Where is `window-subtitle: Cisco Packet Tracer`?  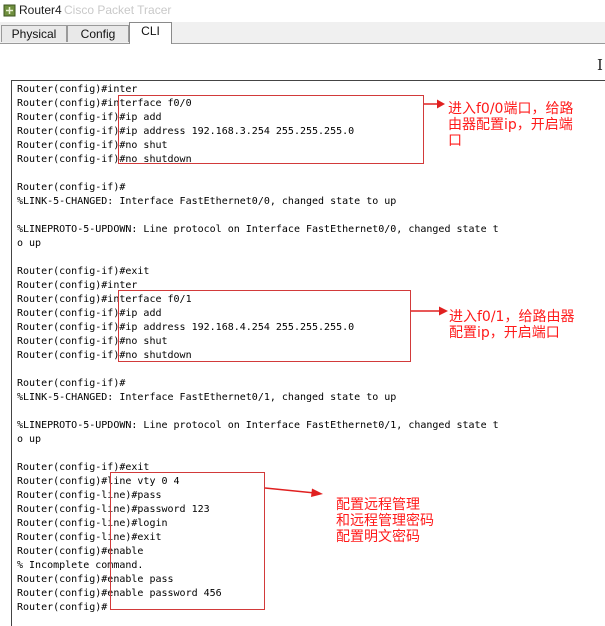 window-subtitle: Cisco Packet Tracer is located at coordinates (118, 10).